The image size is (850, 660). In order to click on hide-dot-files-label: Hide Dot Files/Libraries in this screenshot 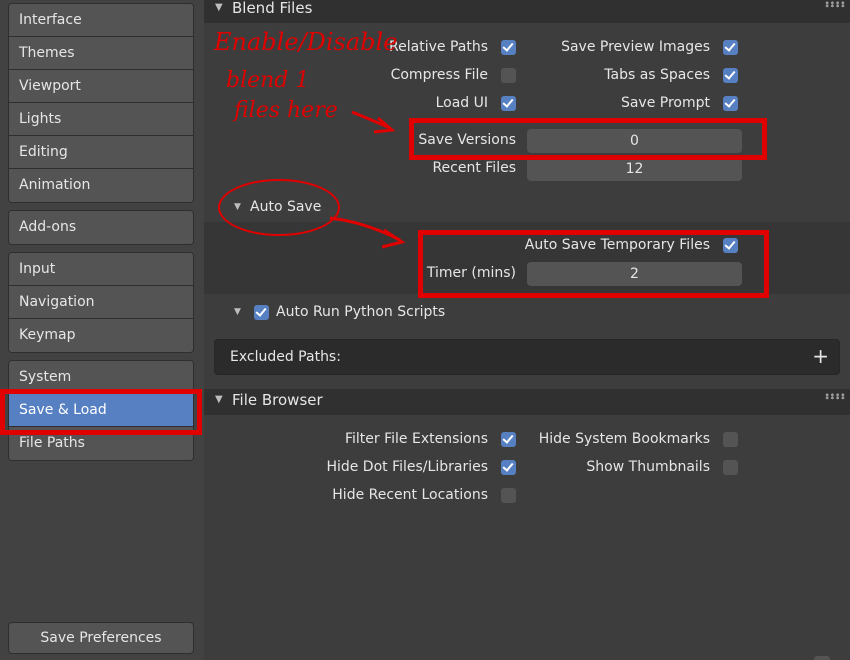, I will do `click(407, 467)`.